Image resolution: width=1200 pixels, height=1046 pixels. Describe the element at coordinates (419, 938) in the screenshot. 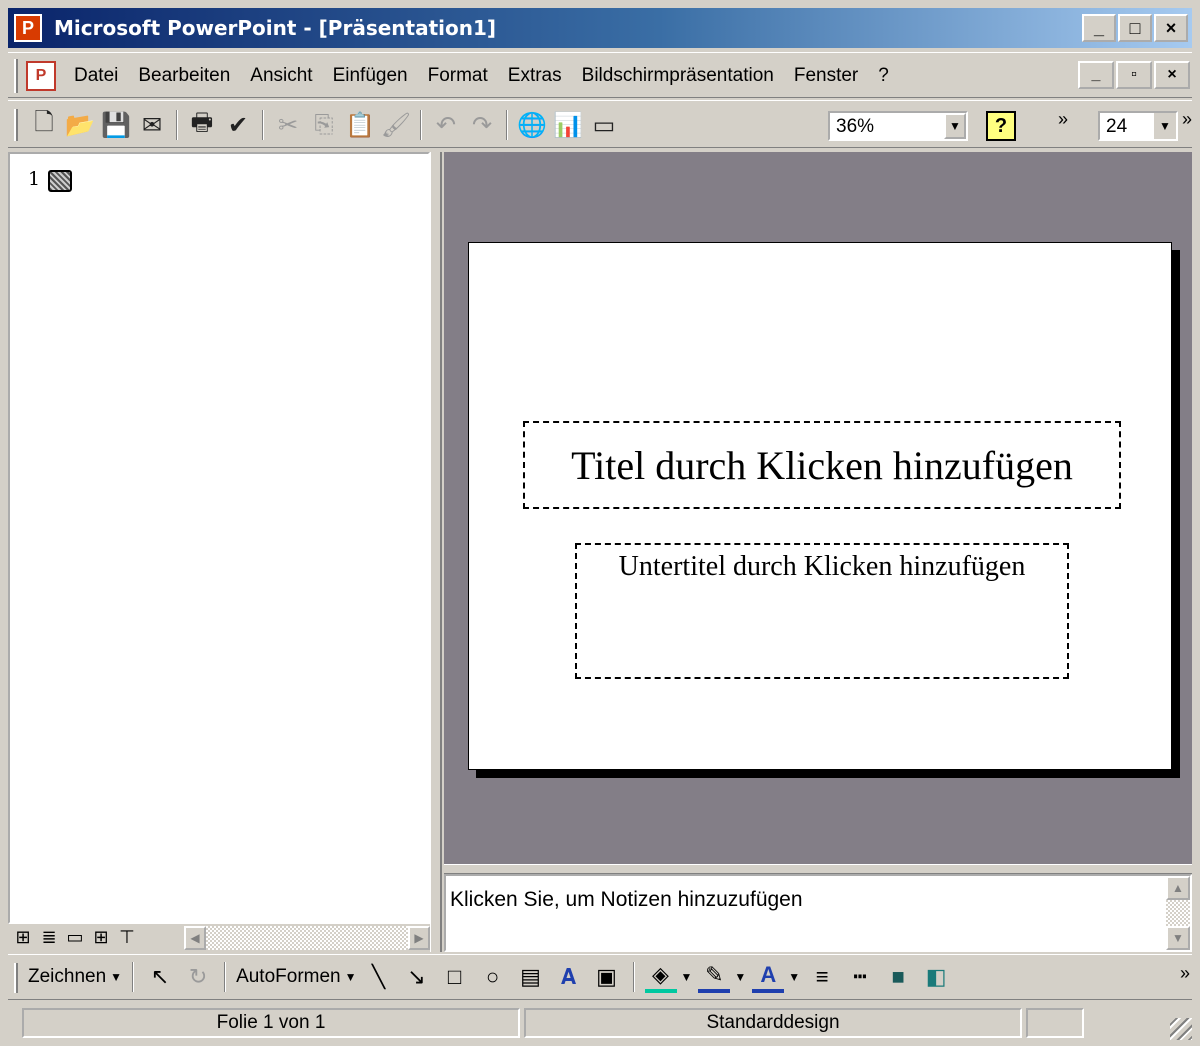

I see `scroll-right-icon: ▶` at that location.